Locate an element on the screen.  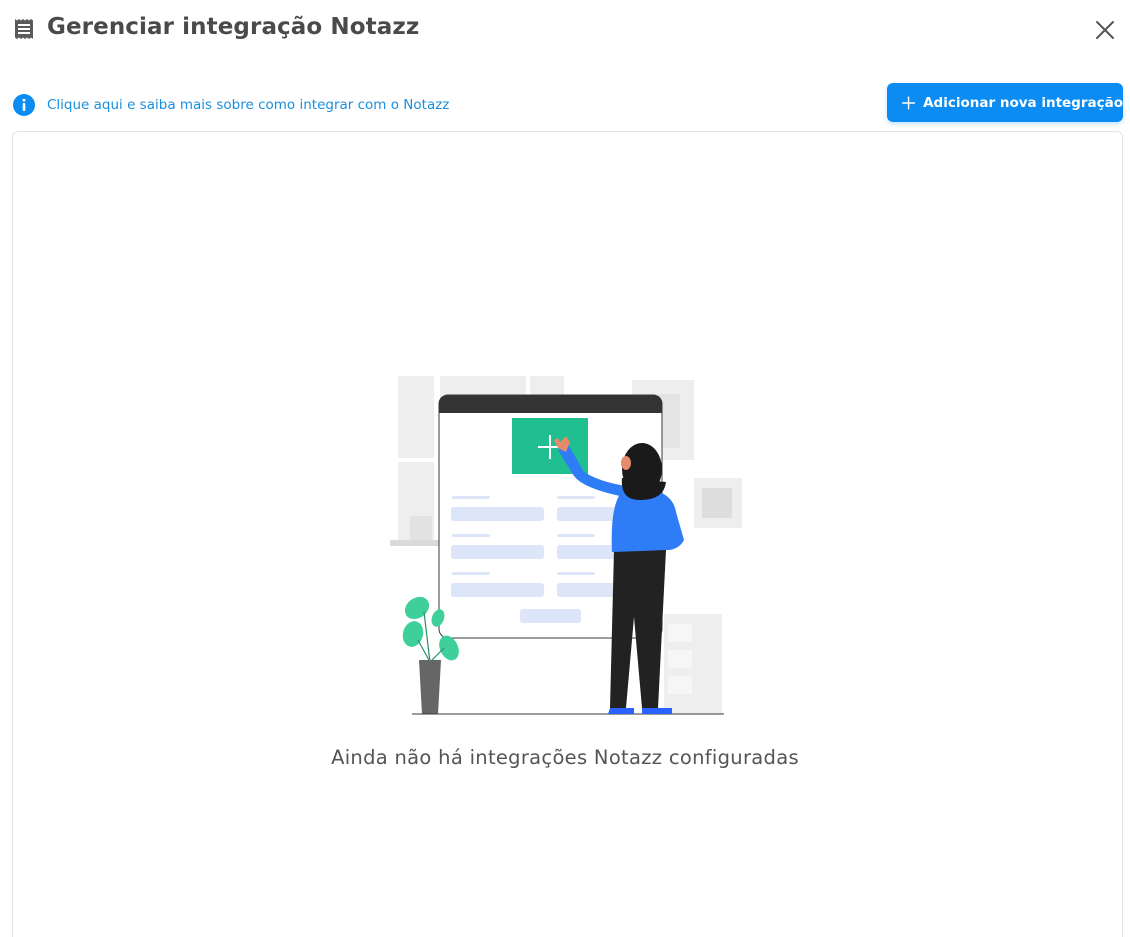
empty-state-illustration is located at coordinates (566, 545).